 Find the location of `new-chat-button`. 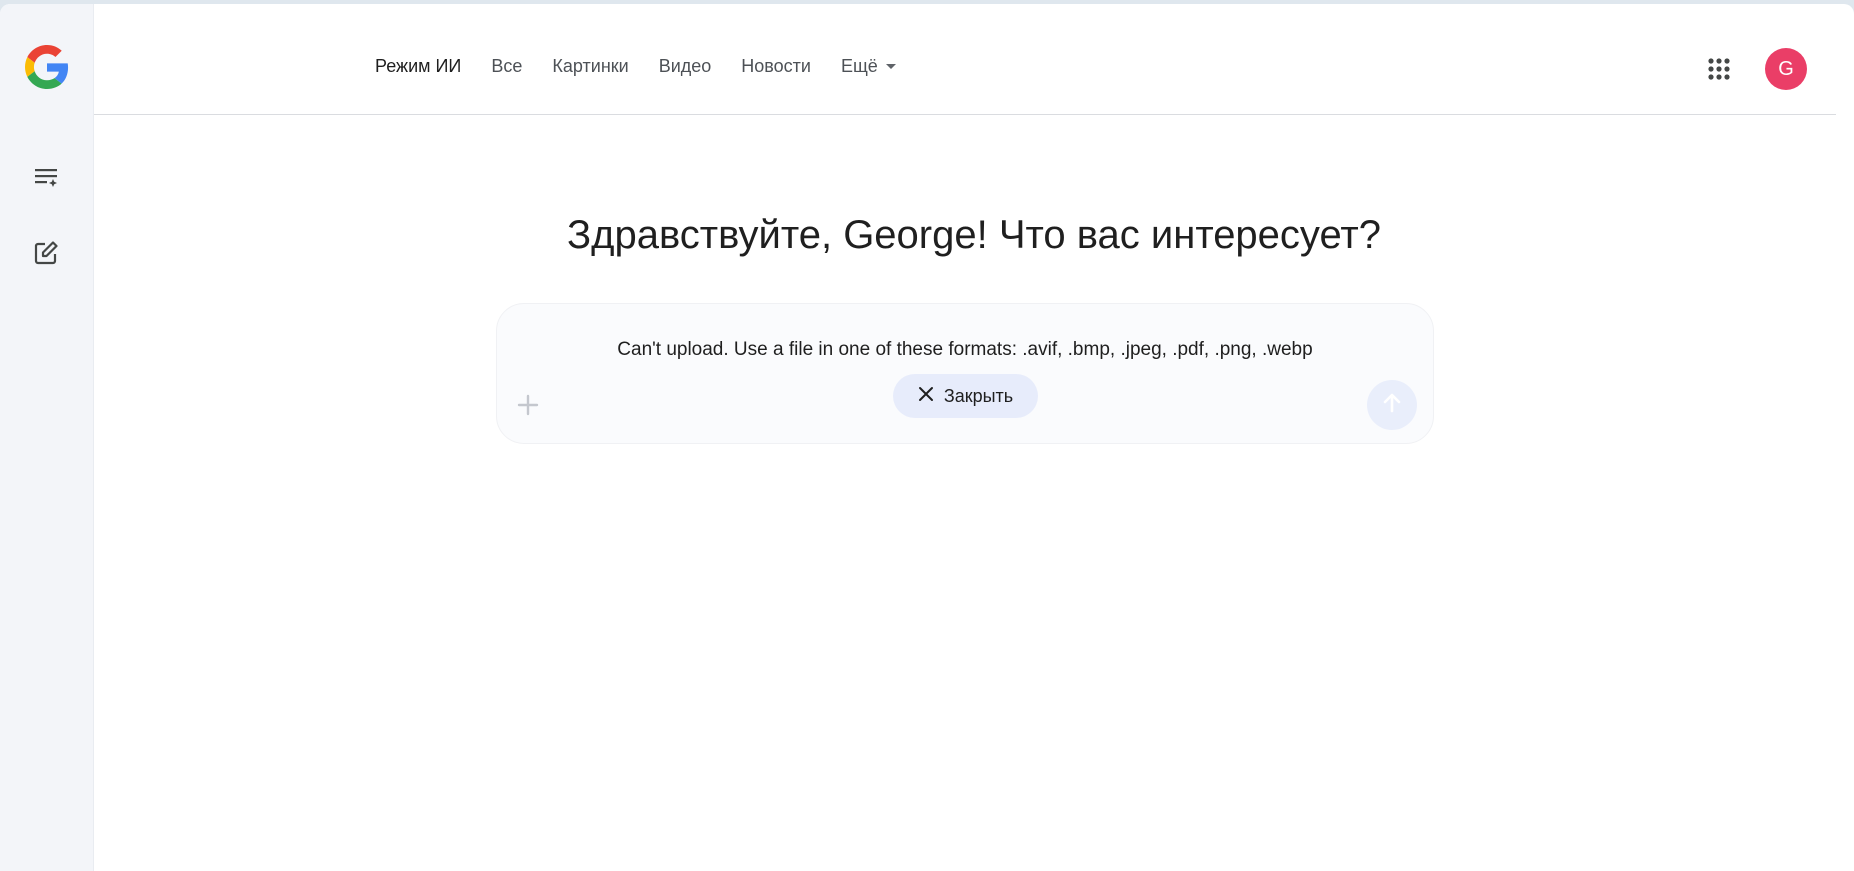

new-chat-button is located at coordinates (46, 255).